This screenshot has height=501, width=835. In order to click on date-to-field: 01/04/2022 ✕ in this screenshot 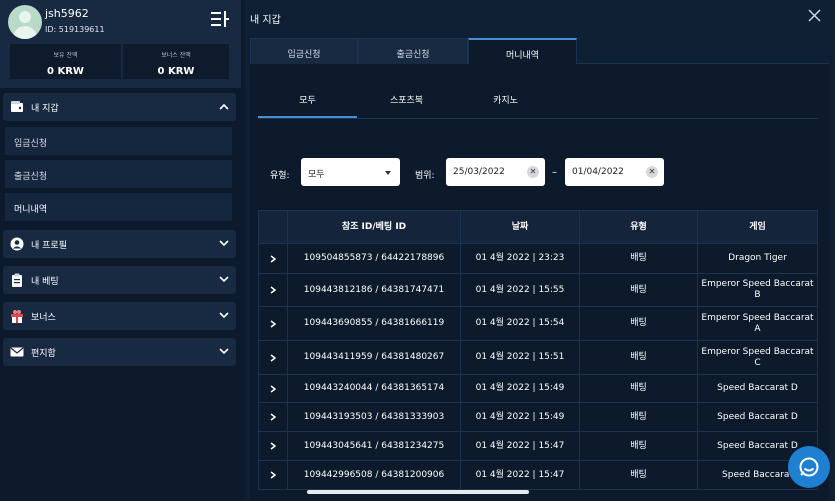, I will do `click(614, 172)`.